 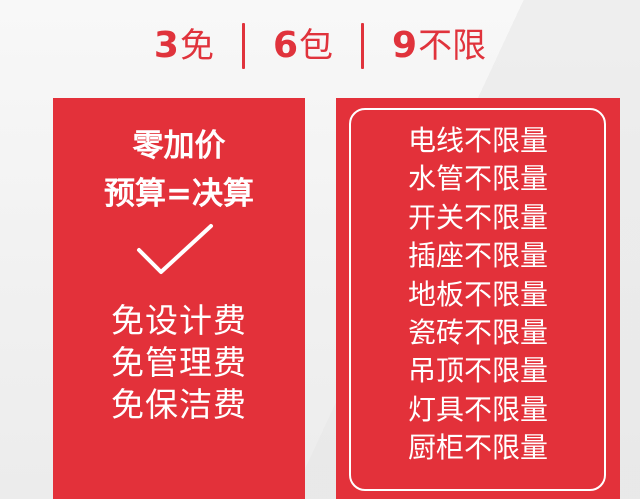 What do you see at coordinates (166, 45) in the screenshot?
I see `header-item-3-number: 3` at bounding box center [166, 45].